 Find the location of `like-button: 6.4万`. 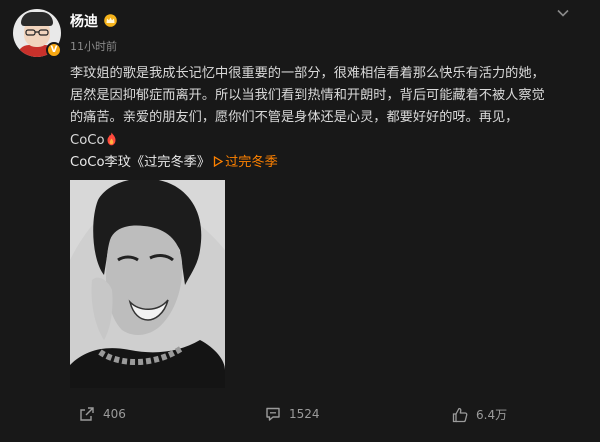

like-button: 6.4万 is located at coordinates (479, 414).